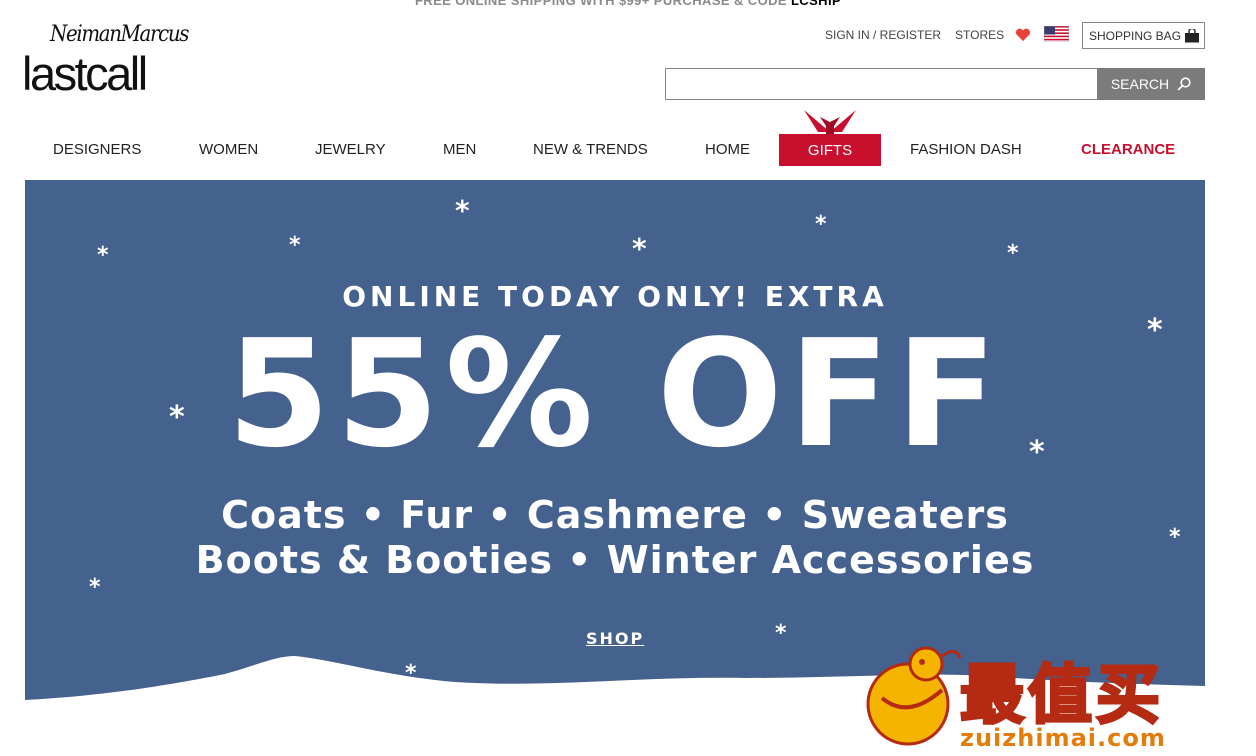 This screenshot has height=756, width=1256. I want to click on site-logo: NeimanMarcus lastcall, so click(108, 63).